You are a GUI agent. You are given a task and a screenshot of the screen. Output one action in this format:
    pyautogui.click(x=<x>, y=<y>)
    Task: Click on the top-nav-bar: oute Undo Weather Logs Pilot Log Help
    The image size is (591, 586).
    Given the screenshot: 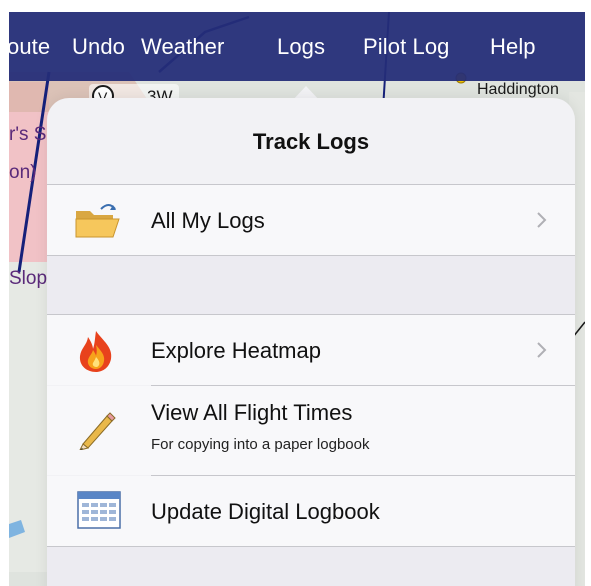 What is the action you would take?
    pyautogui.click(x=297, y=46)
    